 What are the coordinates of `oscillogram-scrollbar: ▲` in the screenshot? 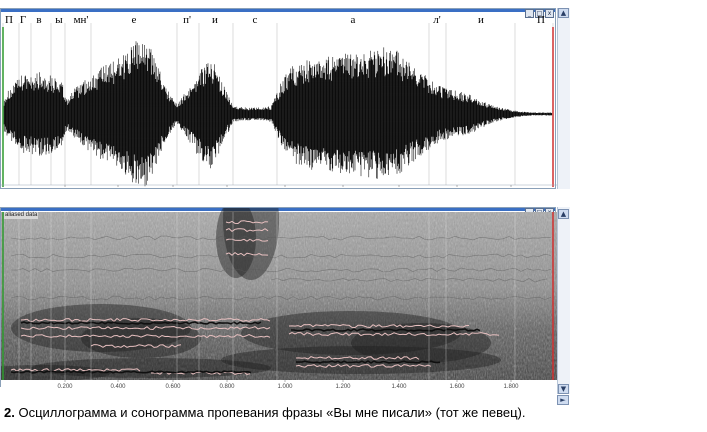 It's located at (563, 98).